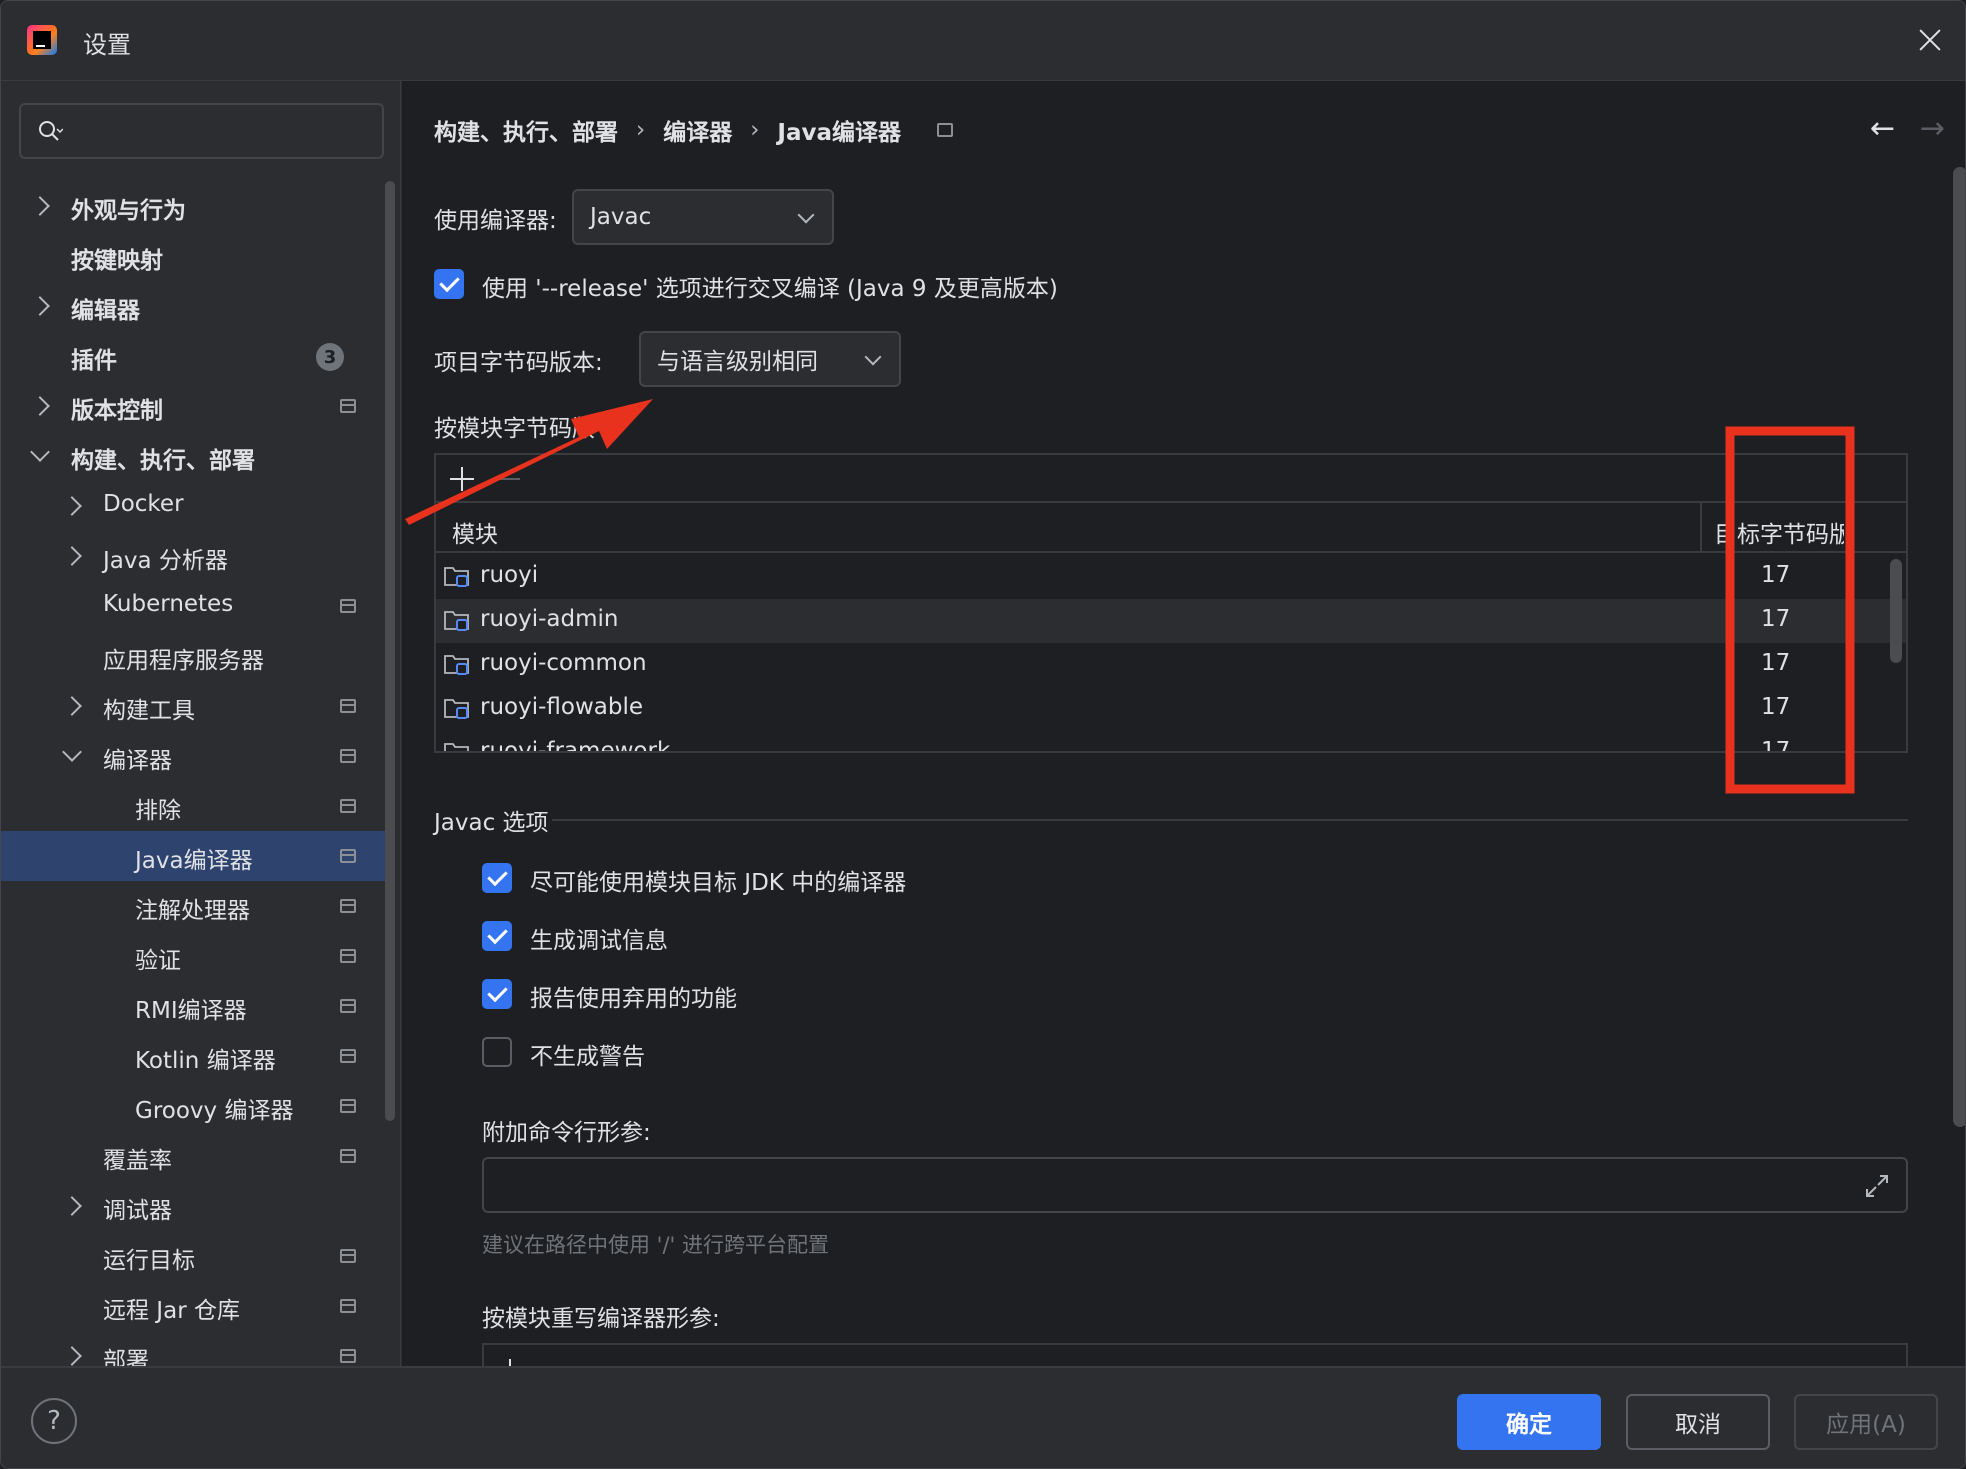 The width and height of the screenshot is (1966, 1469). I want to click on compiler-select: Javac, so click(703, 217).